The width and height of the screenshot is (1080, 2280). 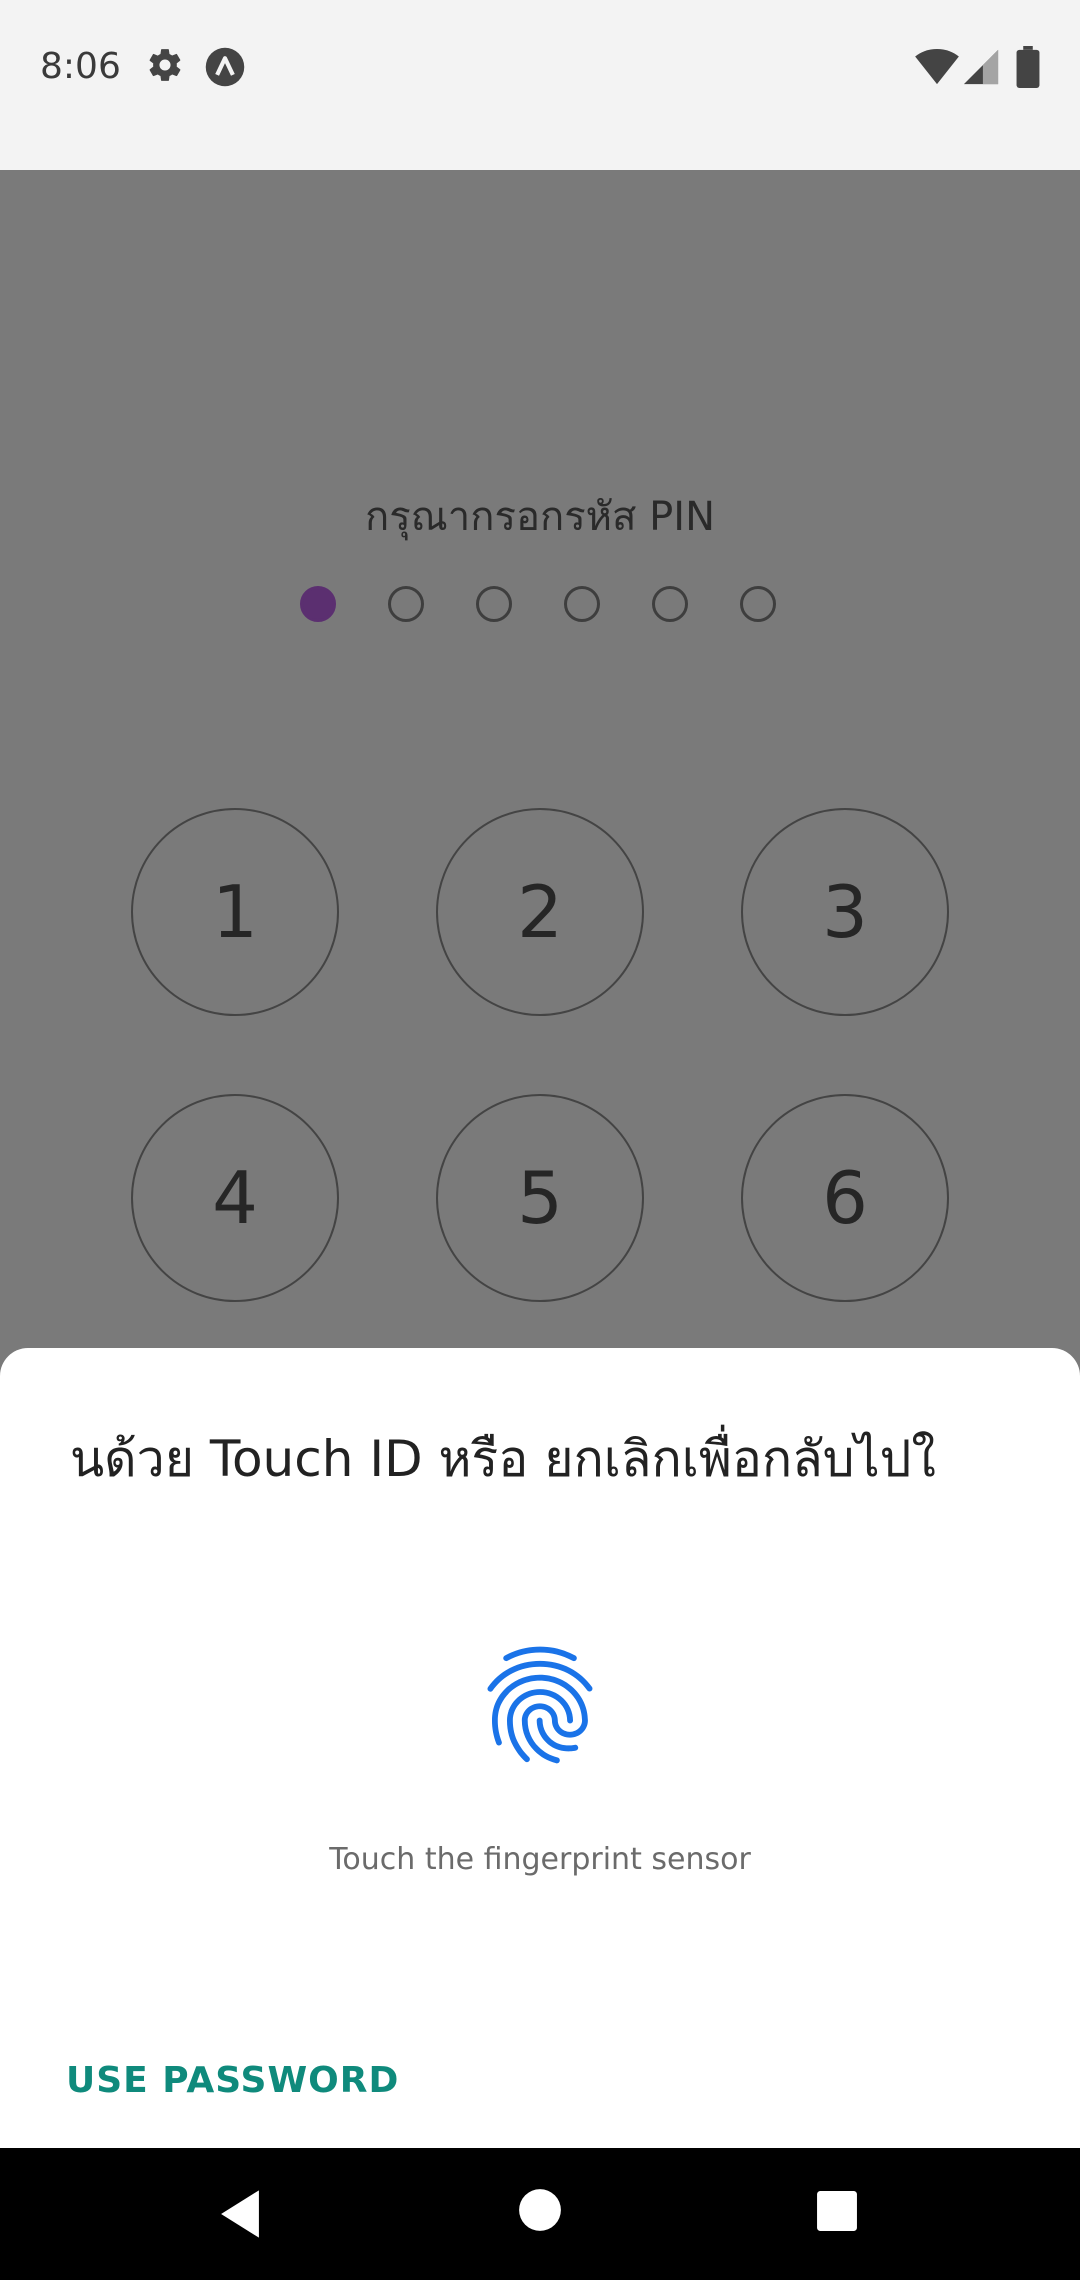 What do you see at coordinates (540, 1198) in the screenshot?
I see `keypad-key-5: 5` at bounding box center [540, 1198].